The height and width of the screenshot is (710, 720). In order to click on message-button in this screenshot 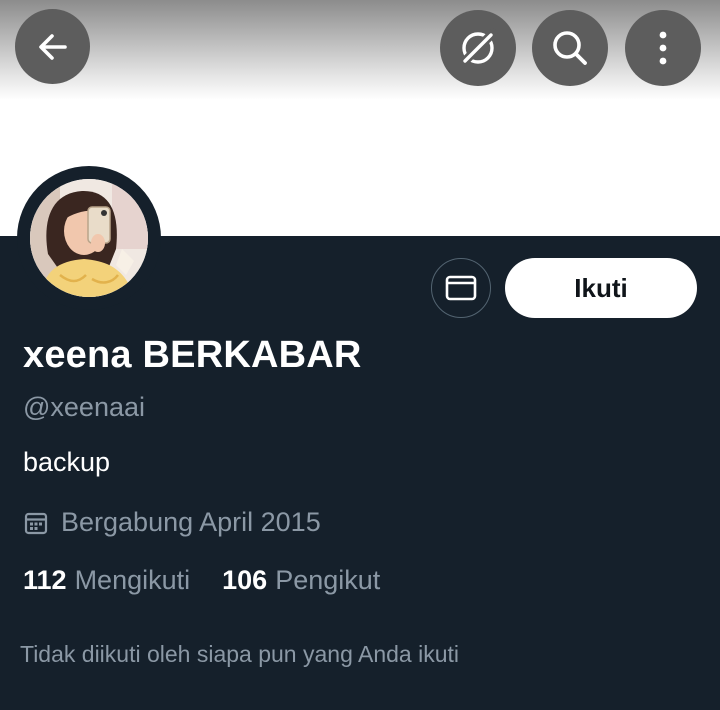, I will do `click(461, 288)`.